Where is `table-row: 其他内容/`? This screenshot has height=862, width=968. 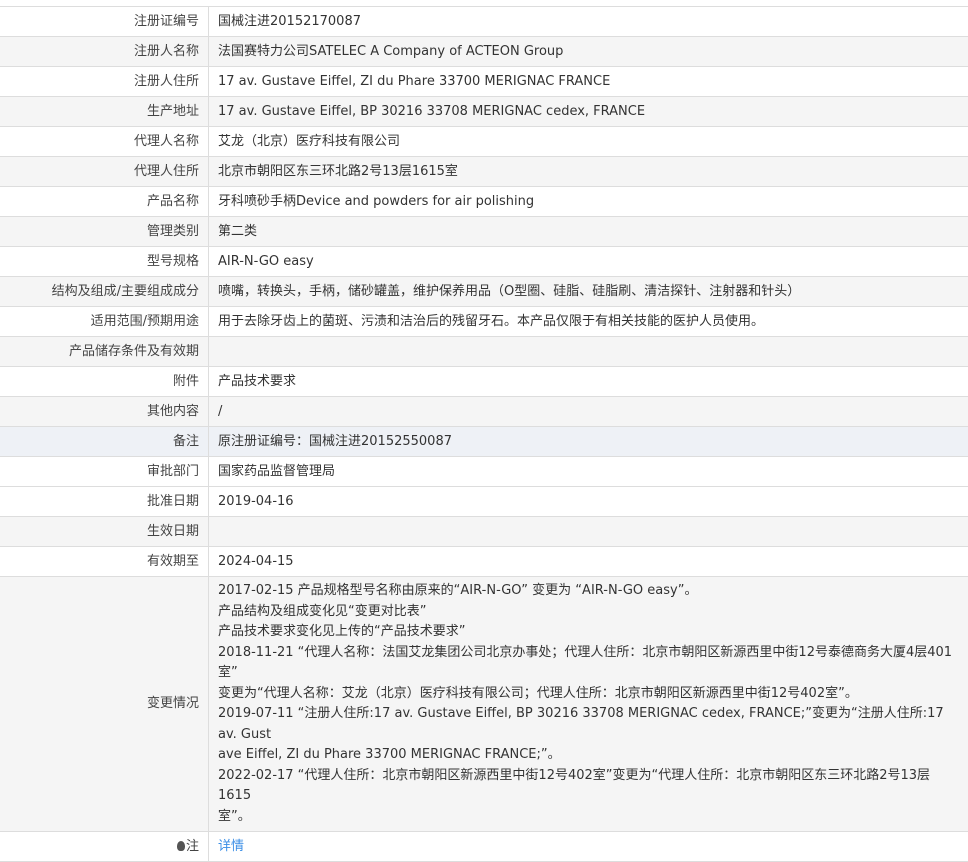 table-row: 其他内容/ is located at coordinates (484, 412).